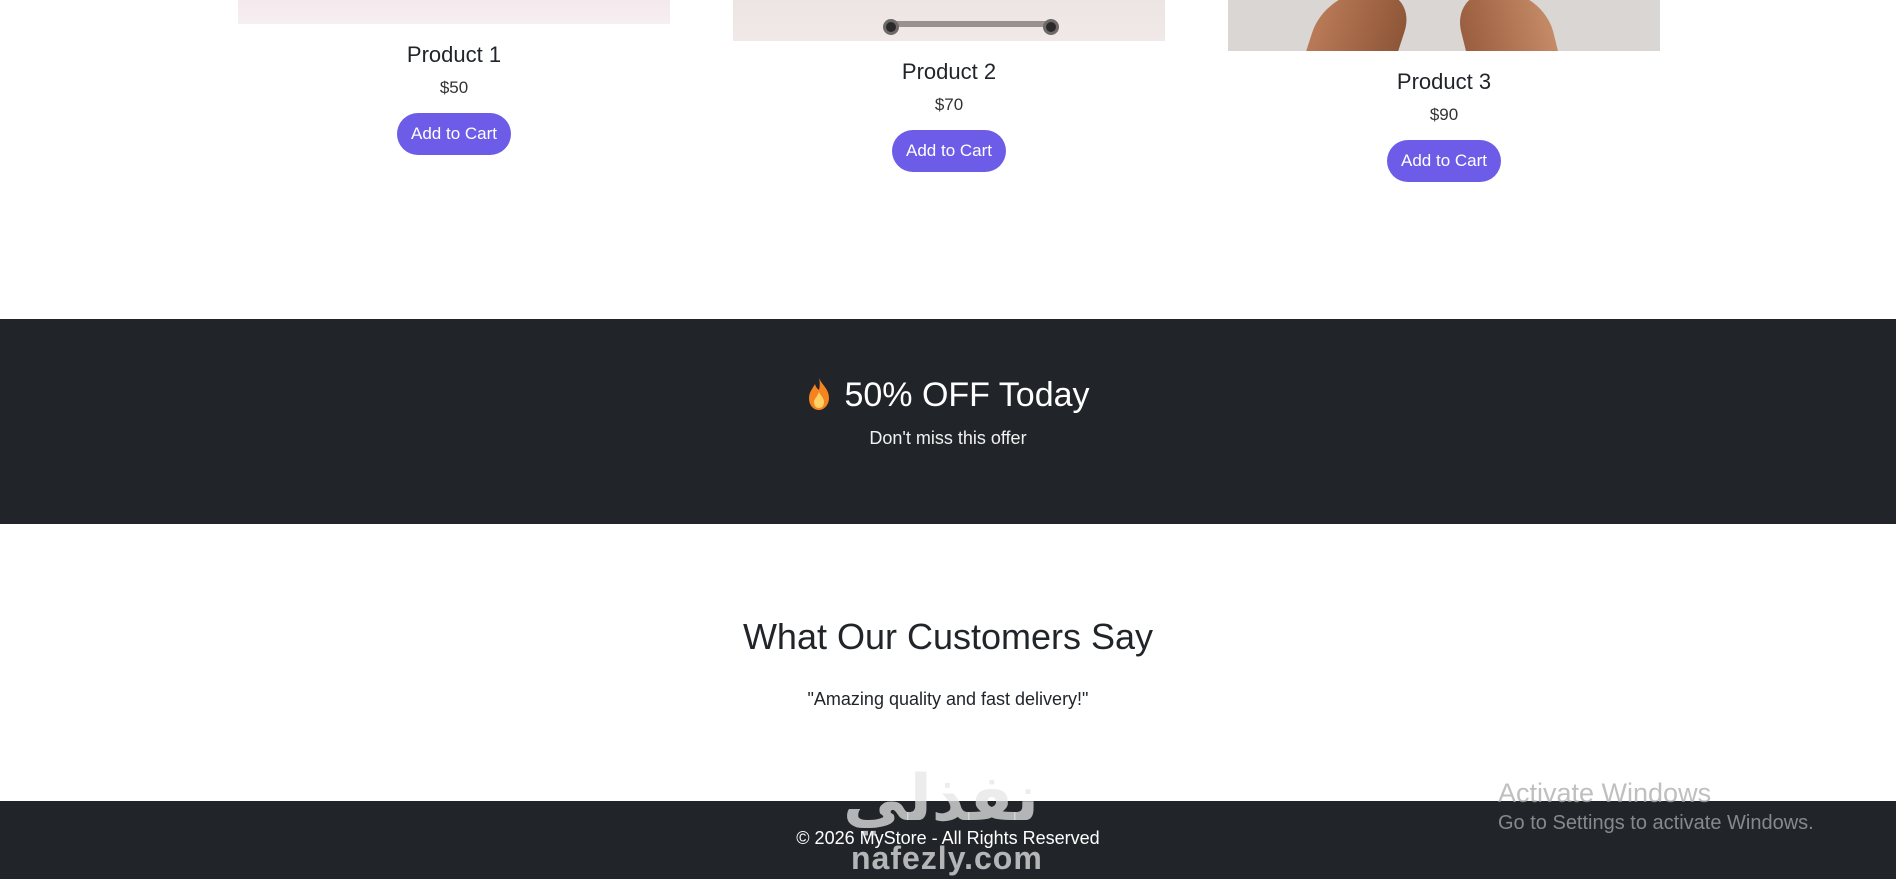  What do you see at coordinates (949, 104) in the screenshot?
I see `product-price: $70` at bounding box center [949, 104].